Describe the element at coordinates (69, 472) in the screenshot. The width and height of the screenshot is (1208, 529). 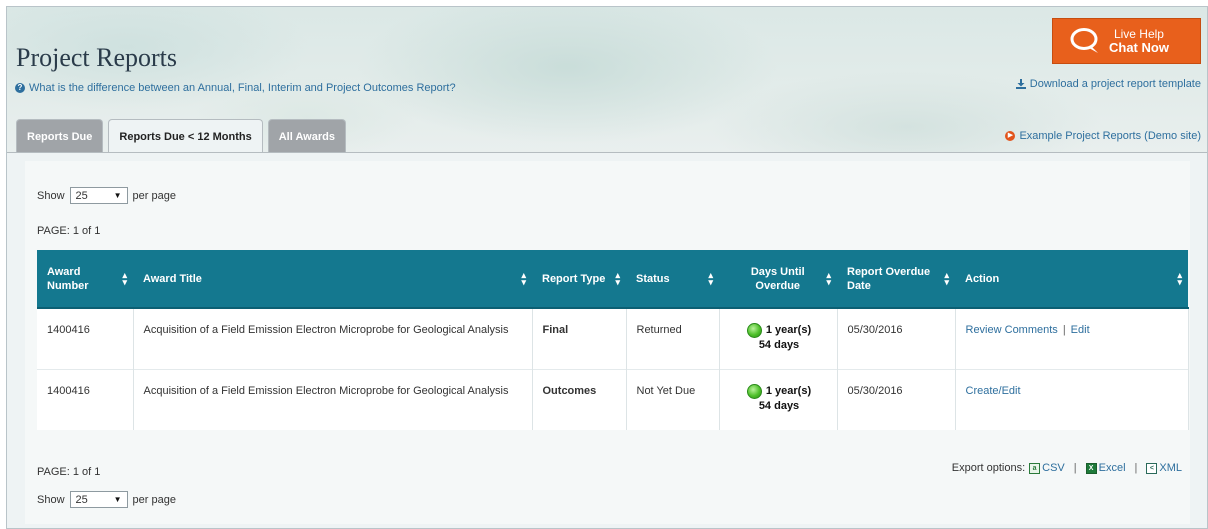
I see `page-indicator-bottom: PAGE: 1 of 1` at that location.